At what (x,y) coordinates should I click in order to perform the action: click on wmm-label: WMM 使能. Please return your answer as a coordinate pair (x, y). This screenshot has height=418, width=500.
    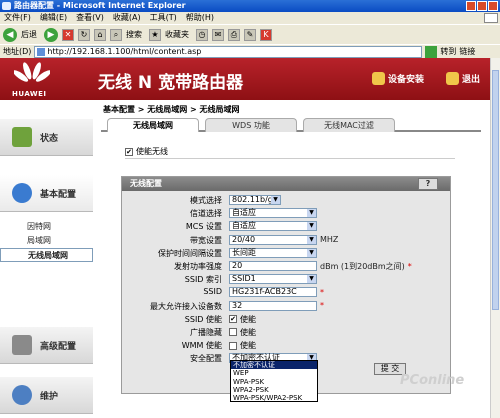
    Looking at the image, I should click on (201, 346).